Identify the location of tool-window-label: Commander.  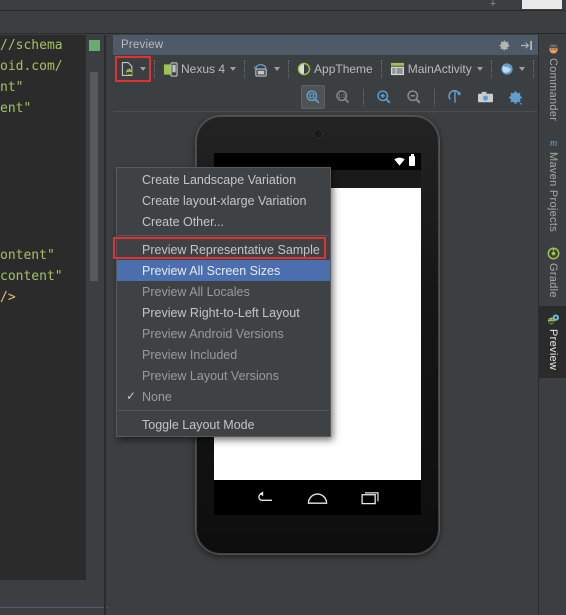
(553, 90).